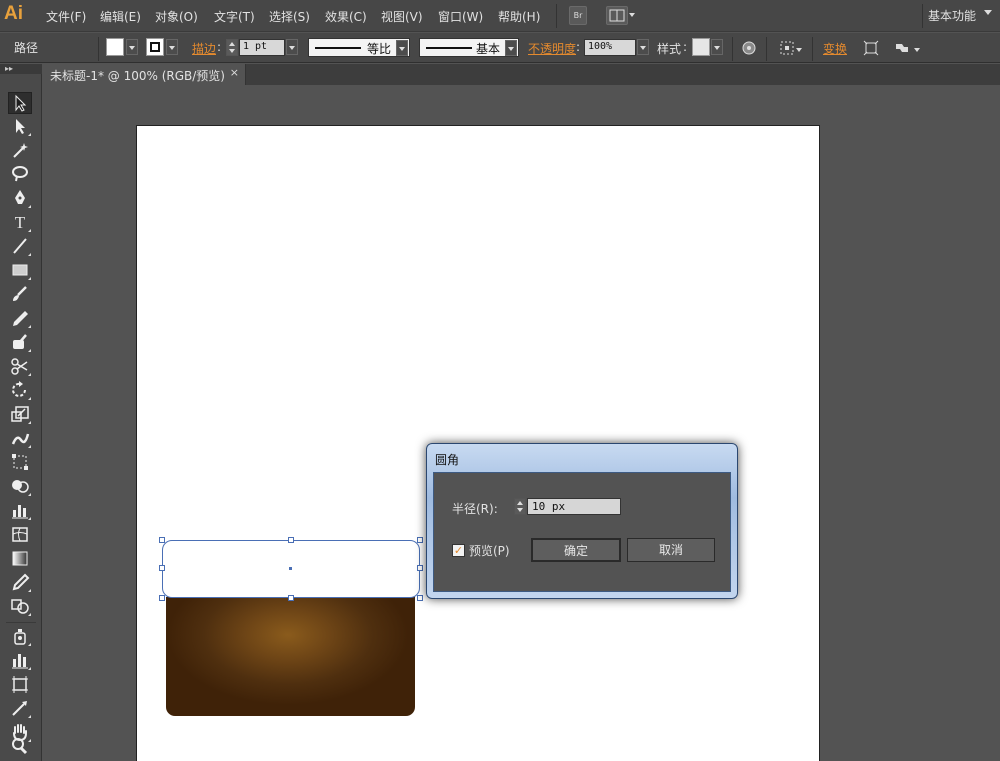  Describe the element at coordinates (20, 559) in the screenshot. I see `gradient-tool-icon` at that location.